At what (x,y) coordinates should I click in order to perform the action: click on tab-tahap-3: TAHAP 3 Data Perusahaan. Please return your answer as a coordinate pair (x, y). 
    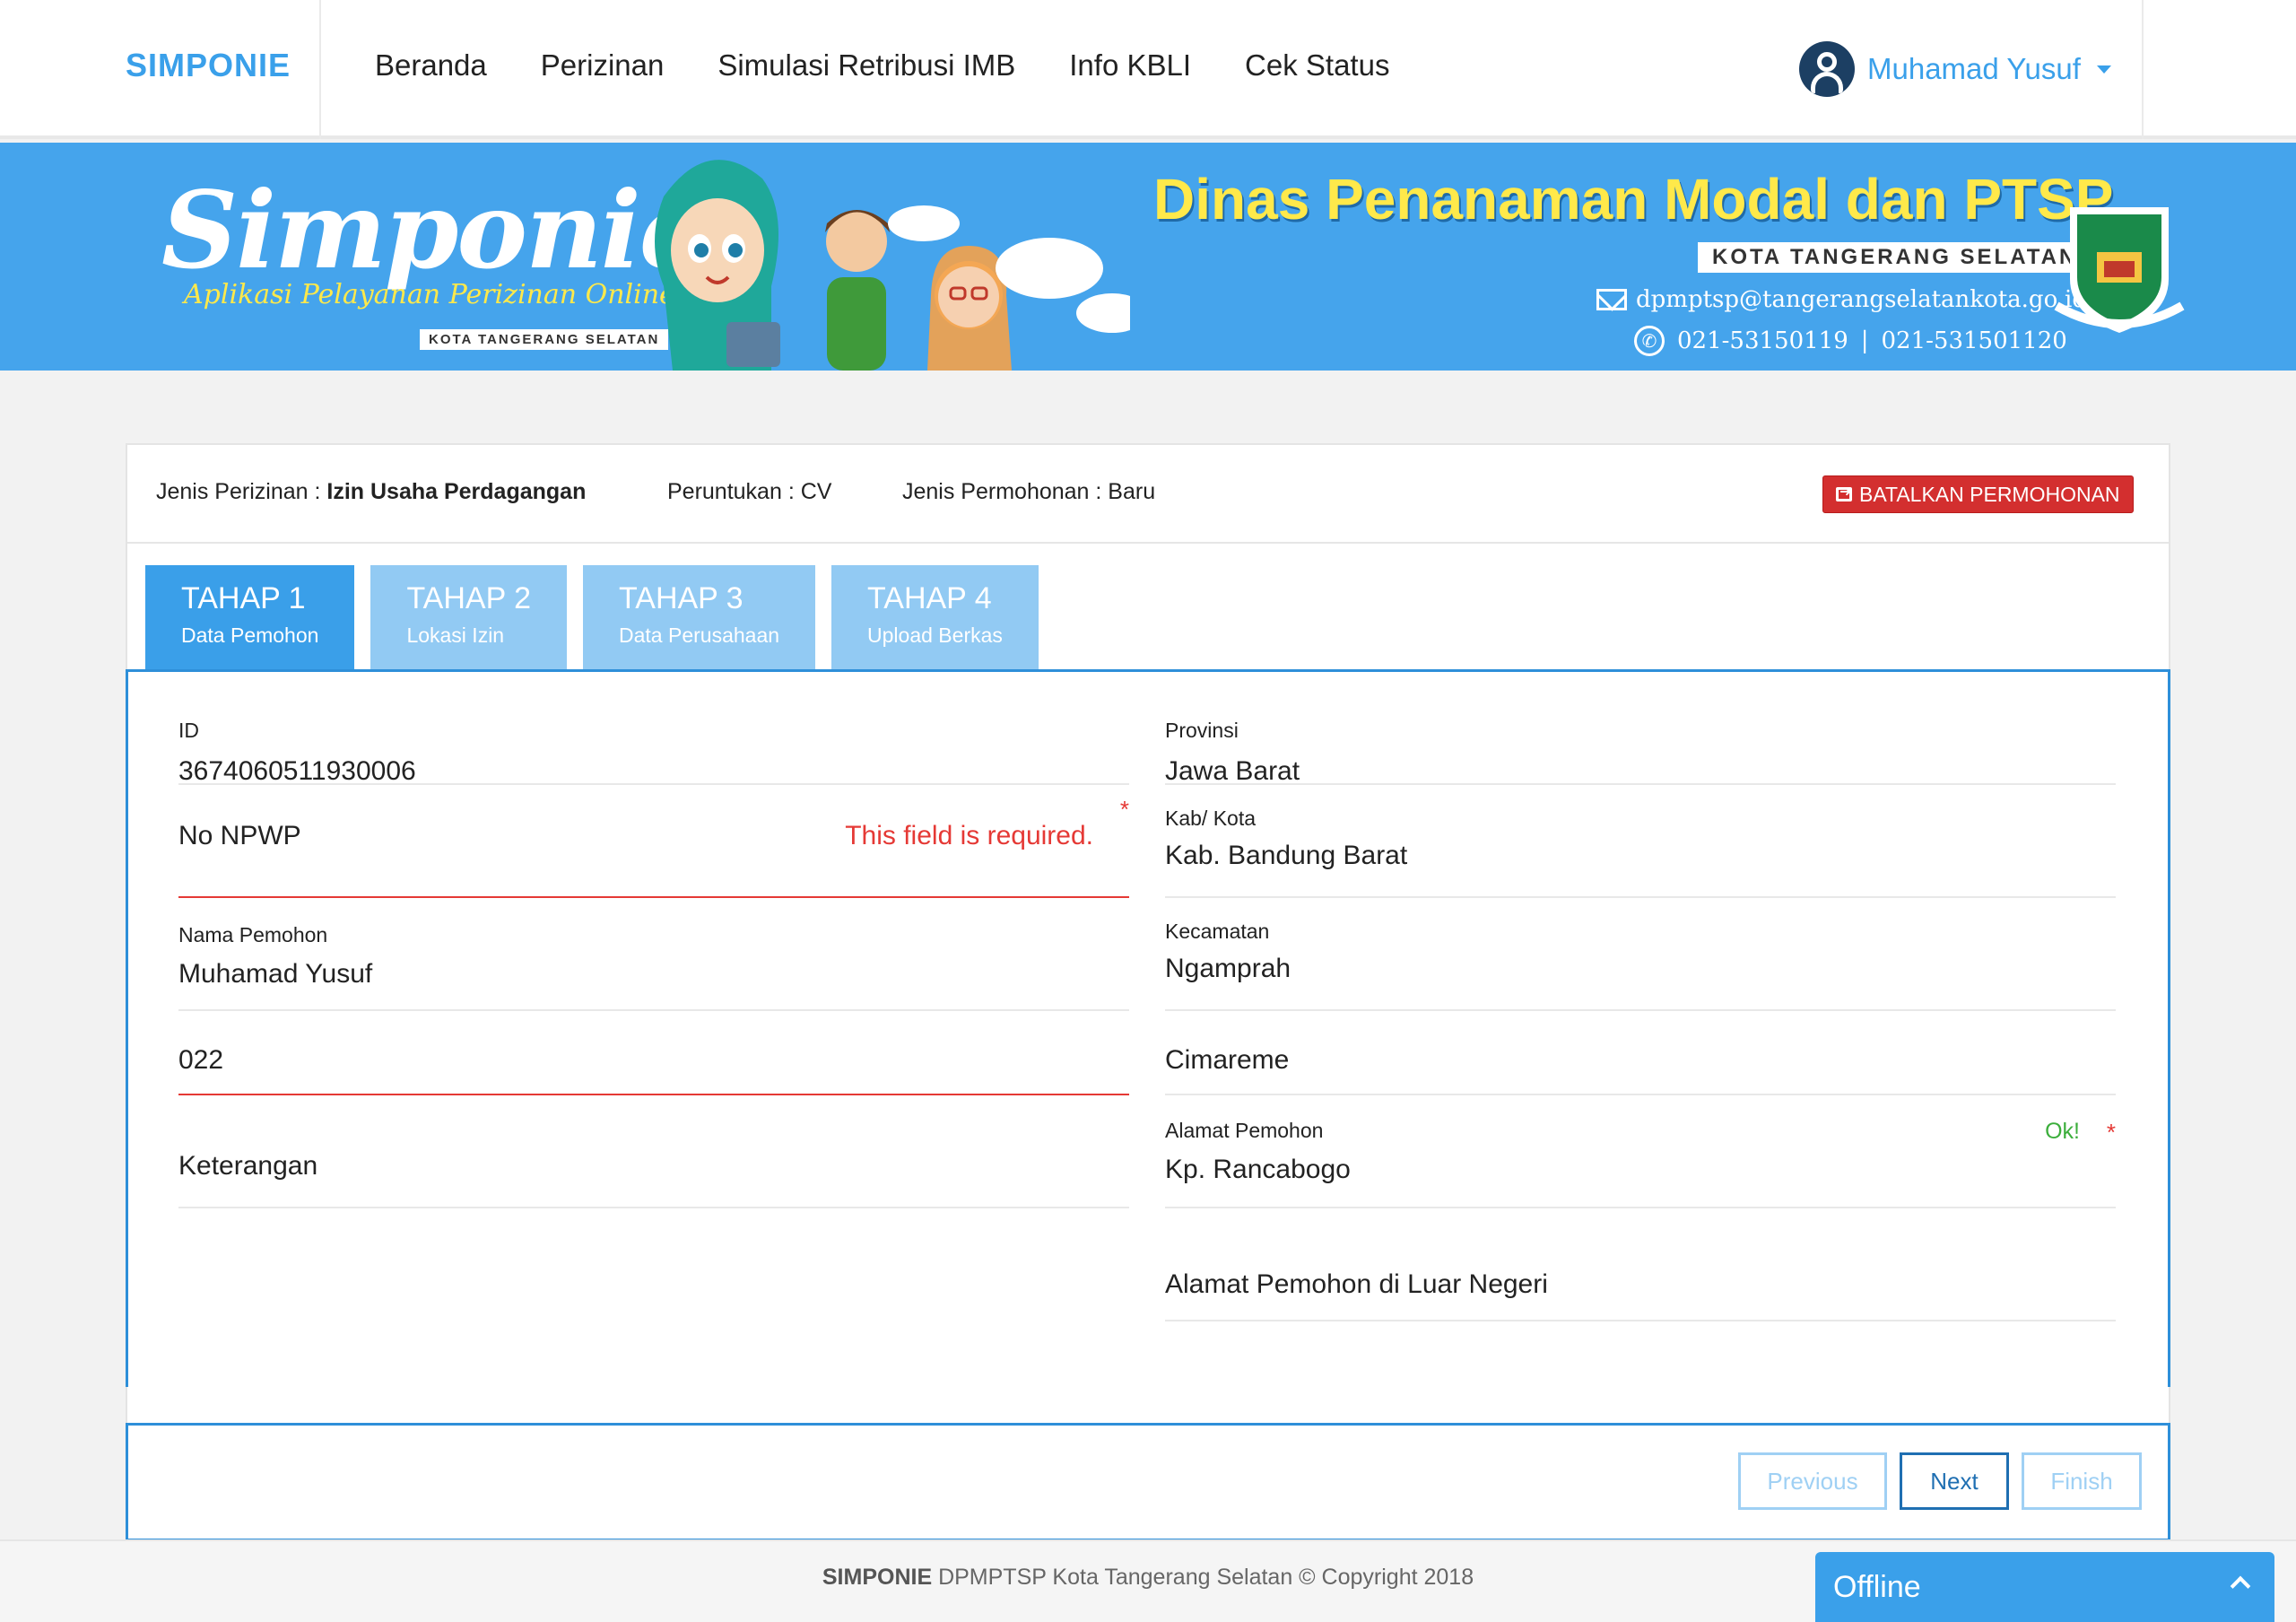
    Looking at the image, I should click on (699, 617).